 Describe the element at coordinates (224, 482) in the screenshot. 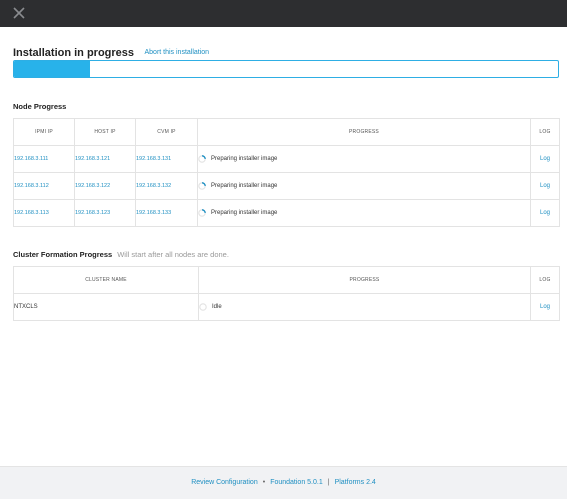

I see `review-configuration-link: Review Configuration` at that location.